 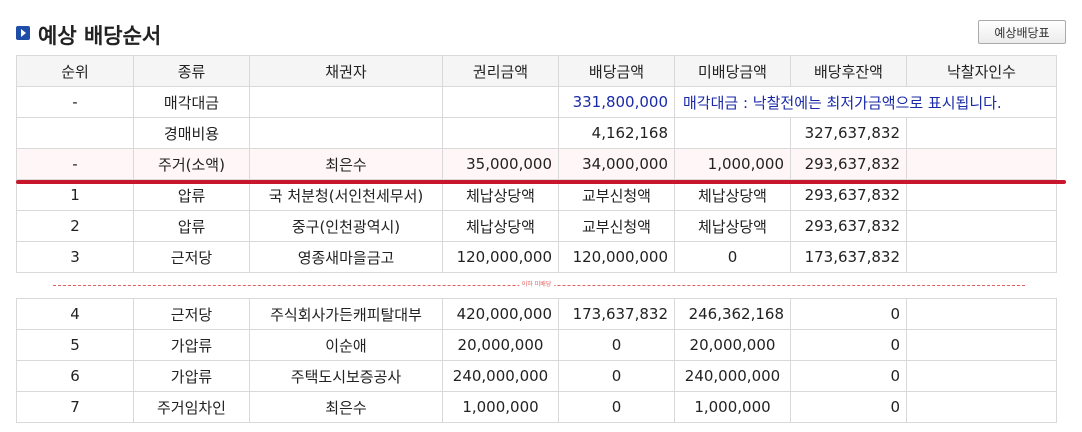 What do you see at coordinates (346, 345) in the screenshot?
I see `cell-creditor: 이순애` at bounding box center [346, 345].